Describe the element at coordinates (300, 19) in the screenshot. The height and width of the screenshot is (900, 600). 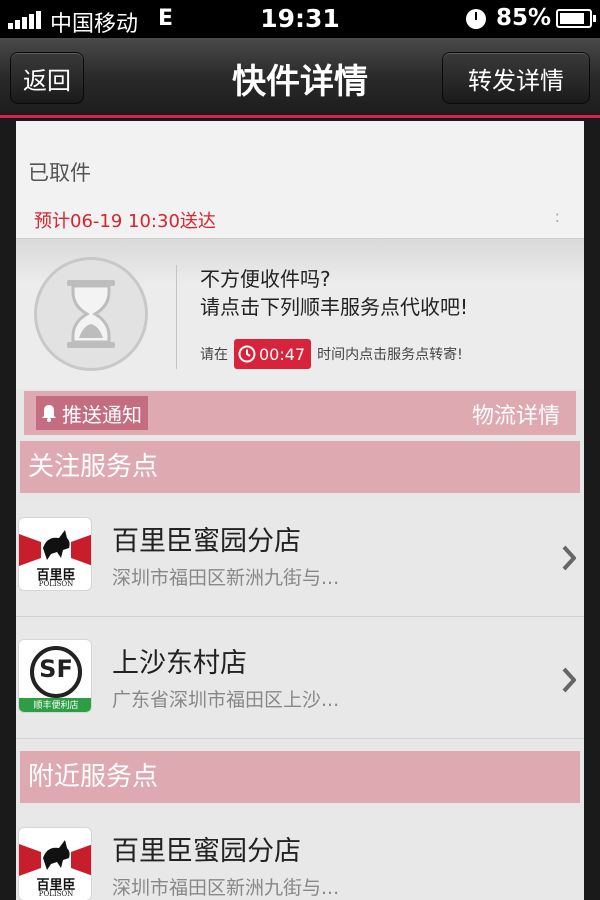
I see `status-bar: 中国移动 E 19:31 85%` at that location.